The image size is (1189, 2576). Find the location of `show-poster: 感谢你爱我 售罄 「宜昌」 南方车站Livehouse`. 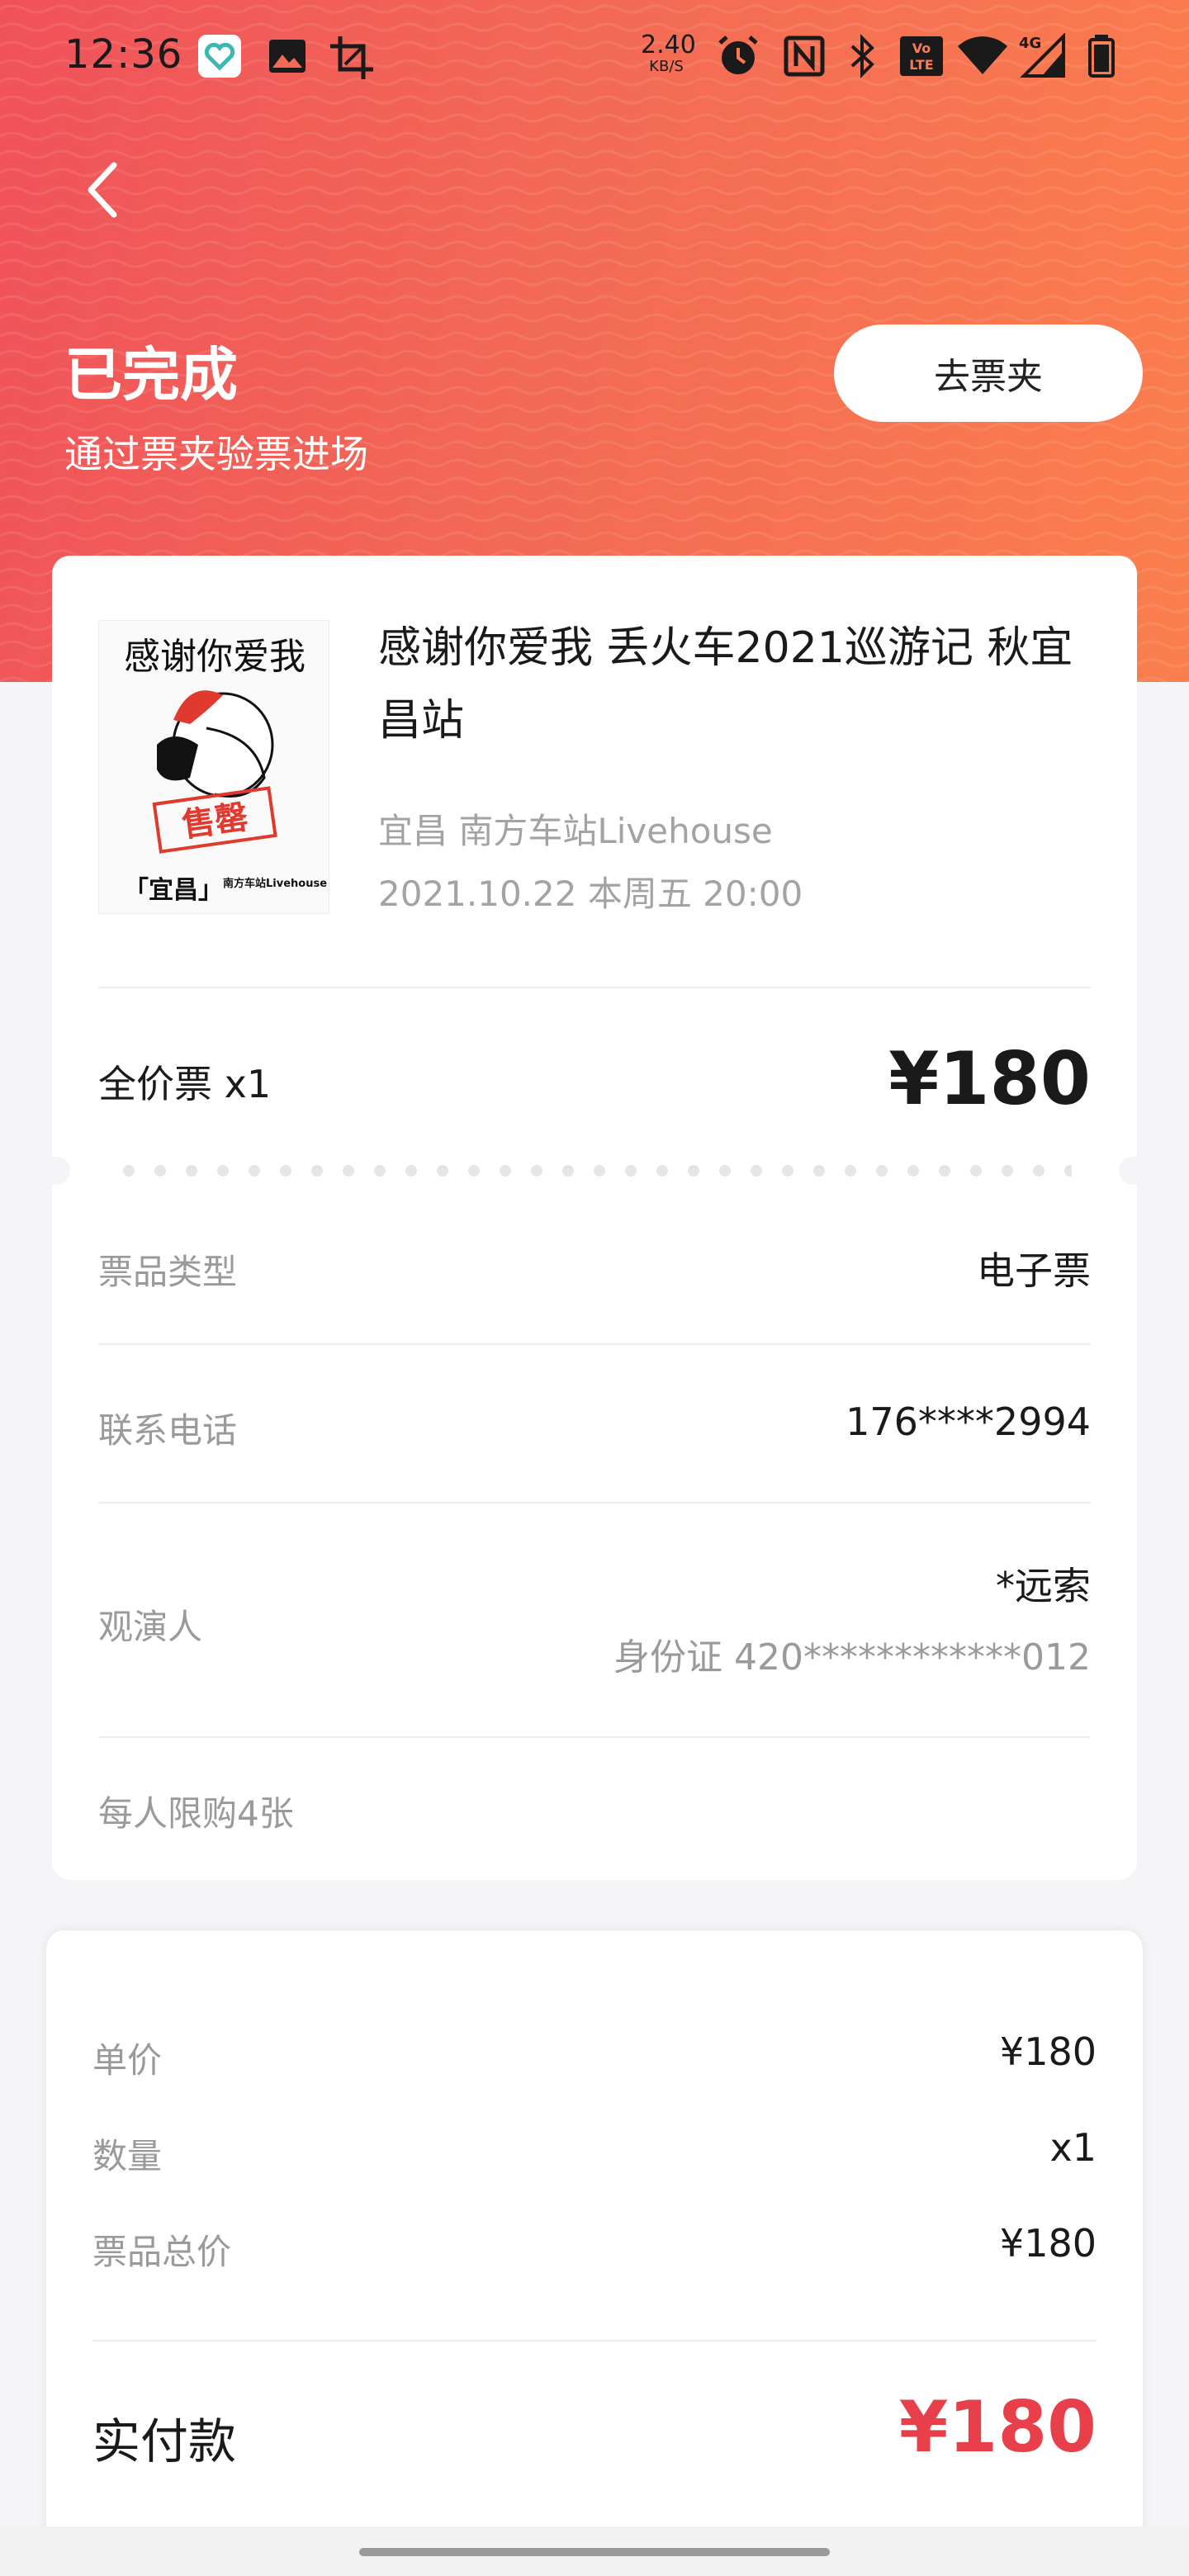

show-poster: 感谢你爱我 售罄 「宜昌」 南方车站Livehouse is located at coordinates (213, 767).